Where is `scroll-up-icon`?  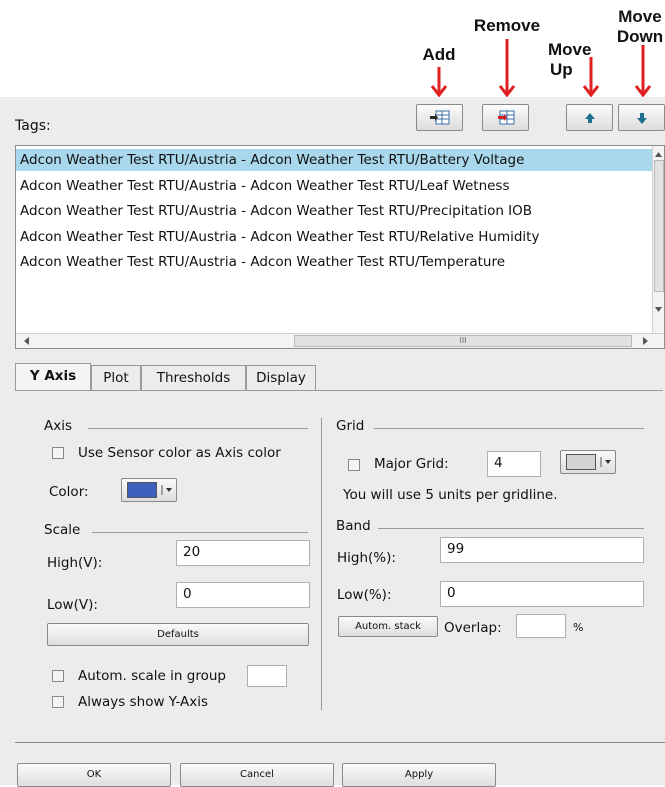
scroll-up-icon is located at coordinates (658, 154).